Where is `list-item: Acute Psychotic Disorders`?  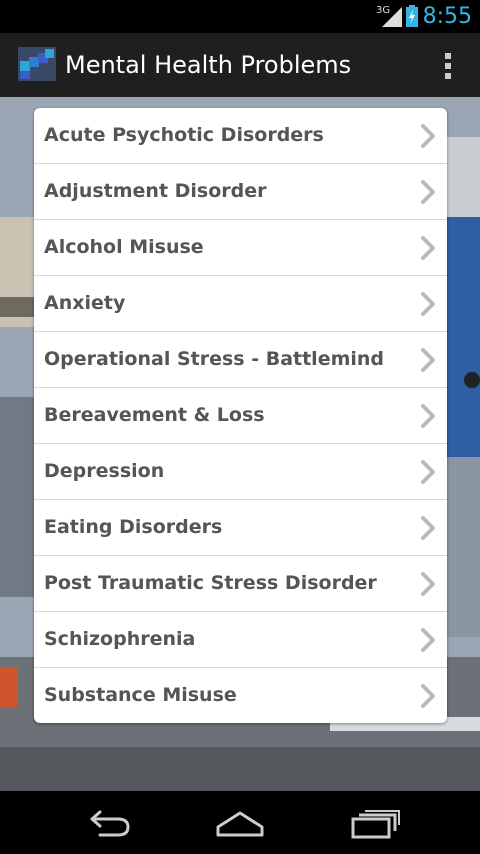 list-item: Acute Psychotic Disorders is located at coordinates (240, 136).